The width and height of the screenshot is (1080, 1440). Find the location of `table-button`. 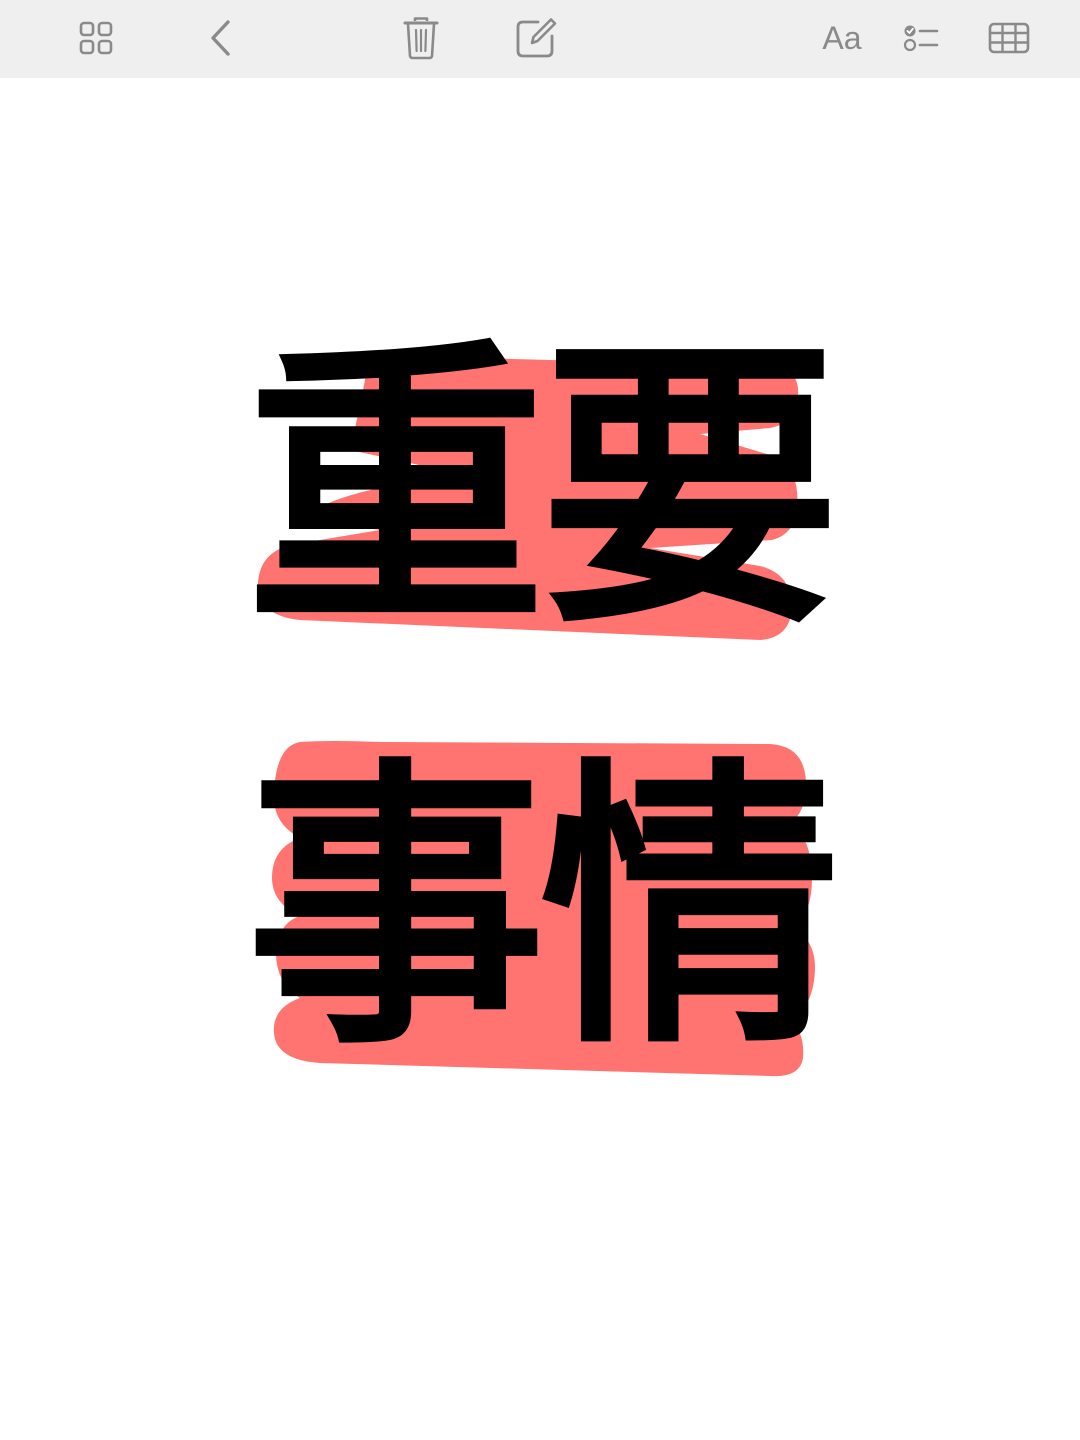

table-button is located at coordinates (1009, 38).